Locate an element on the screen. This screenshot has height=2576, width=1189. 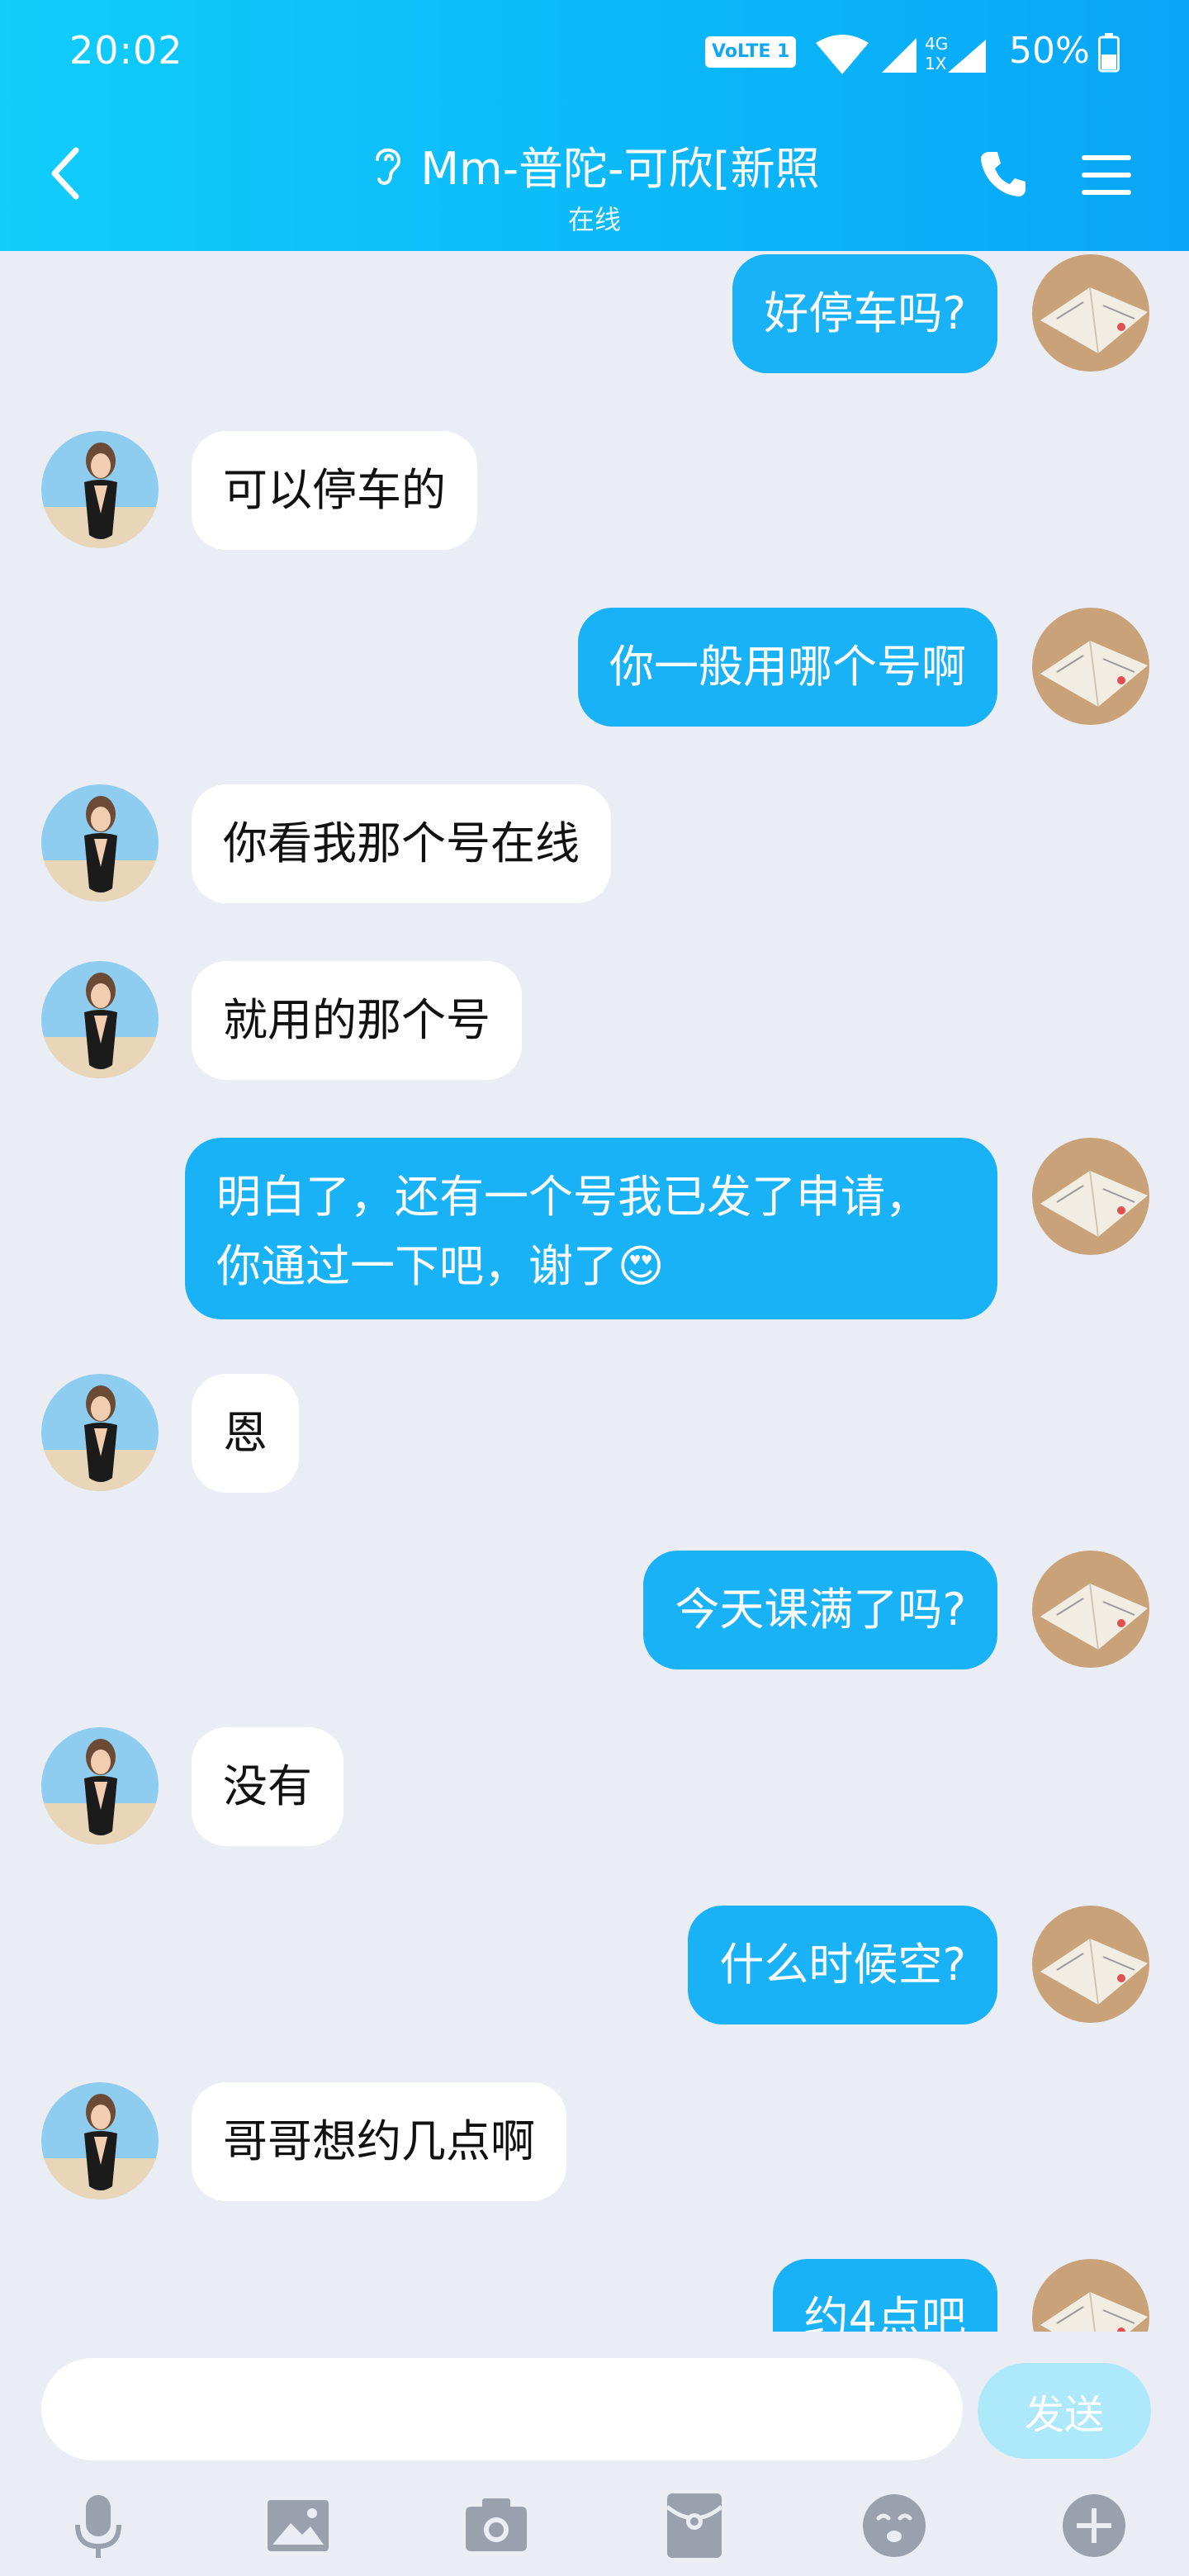
battery-percent: 50% is located at coordinates (1049, 51).